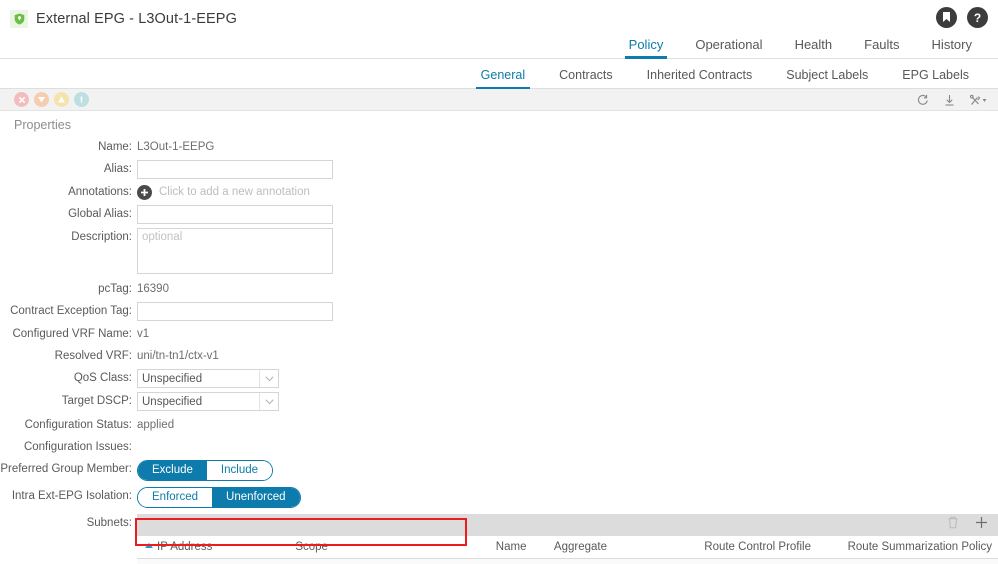 This screenshot has height=564, width=998. I want to click on column-route-control-profile: Route Control Profile, so click(768, 547).